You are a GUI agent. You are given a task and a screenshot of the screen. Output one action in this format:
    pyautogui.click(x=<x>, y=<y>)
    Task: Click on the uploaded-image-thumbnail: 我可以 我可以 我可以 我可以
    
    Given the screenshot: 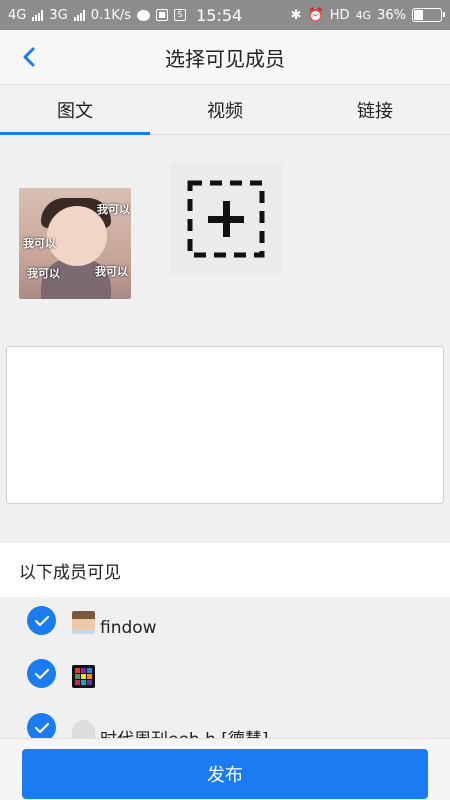 What is the action you would take?
    pyautogui.click(x=75, y=243)
    